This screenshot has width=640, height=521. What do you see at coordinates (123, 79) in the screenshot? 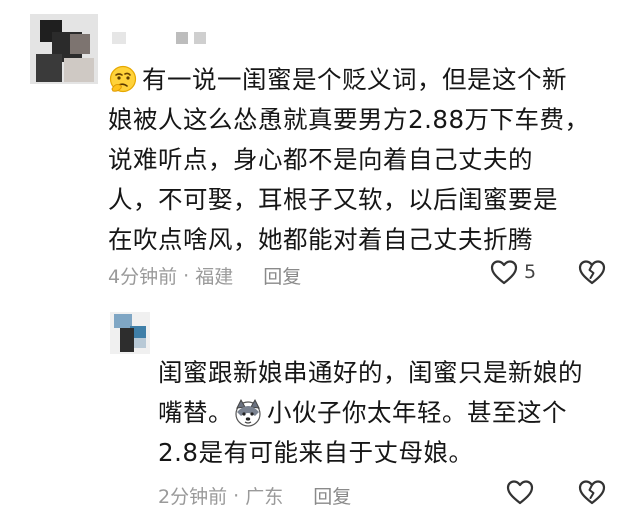
I see `thinking-face-emoji` at bounding box center [123, 79].